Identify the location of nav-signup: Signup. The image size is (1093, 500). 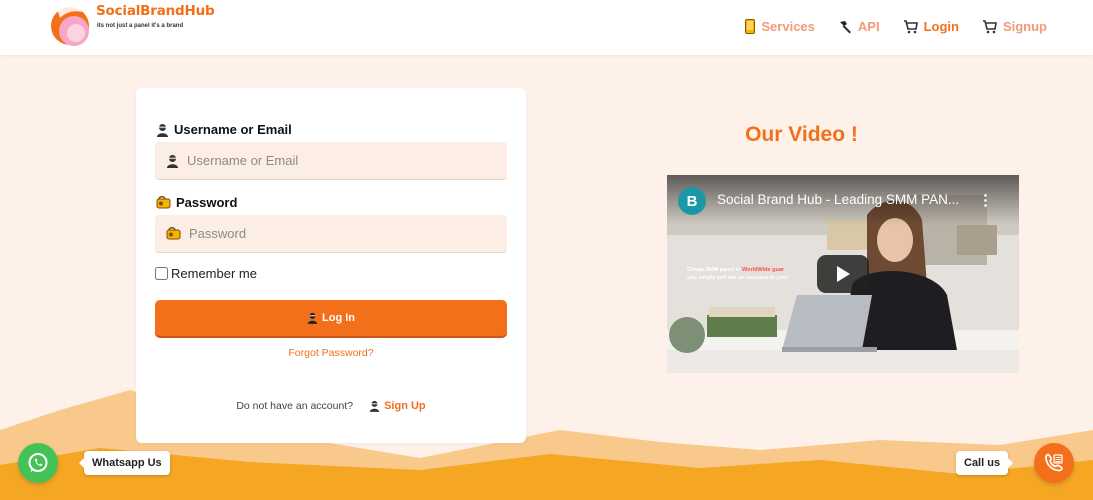
(1014, 26).